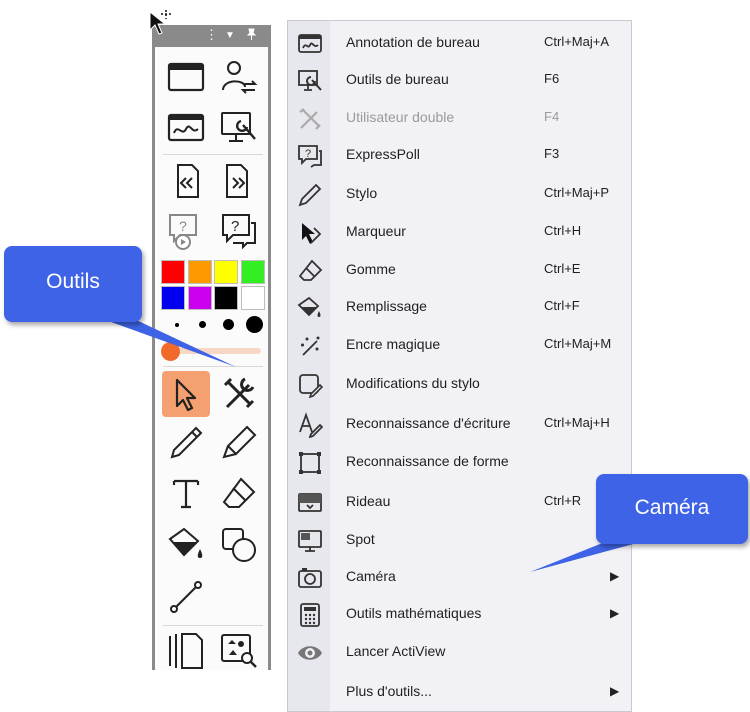  What do you see at coordinates (460, 270) in the screenshot?
I see `menu-item-eraser: Gomme Ctrl+E` at bounding box center [460, 270].